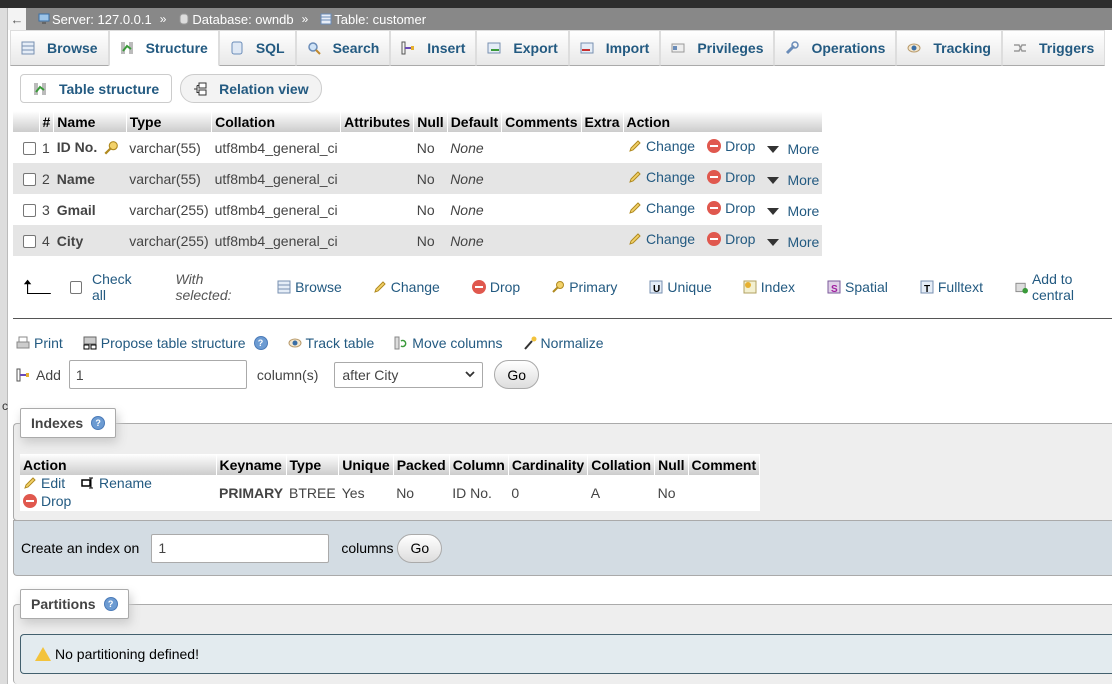  What do you see at coordinates (857, 287) in the screenshot?
I see `bulk-spatial-button: S Spatial` at bounding box center [857, 287].